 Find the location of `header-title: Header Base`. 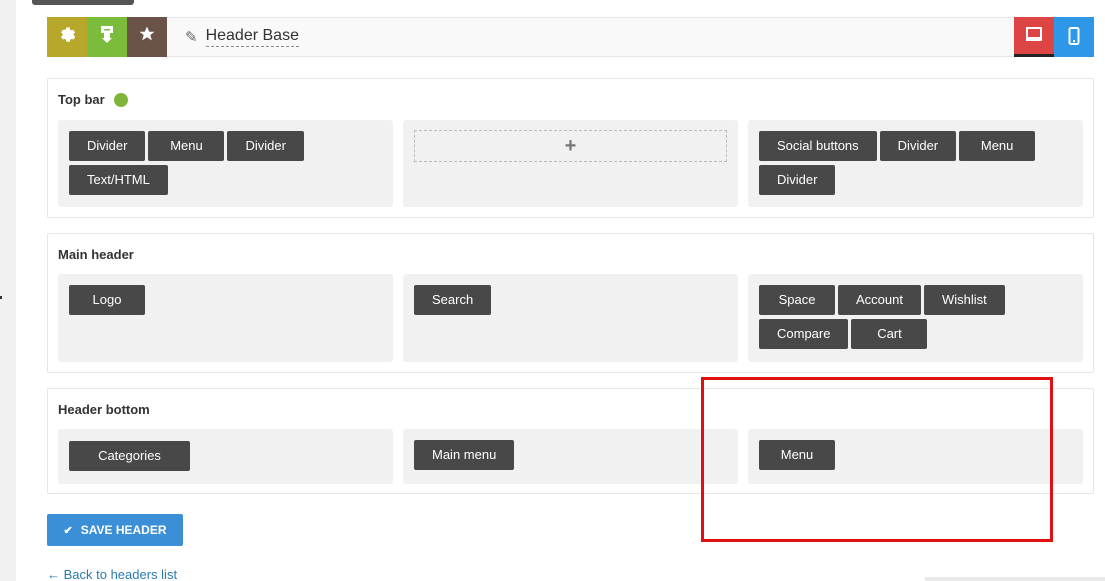

header-title: Header Base is located at coordinates (252, 37).